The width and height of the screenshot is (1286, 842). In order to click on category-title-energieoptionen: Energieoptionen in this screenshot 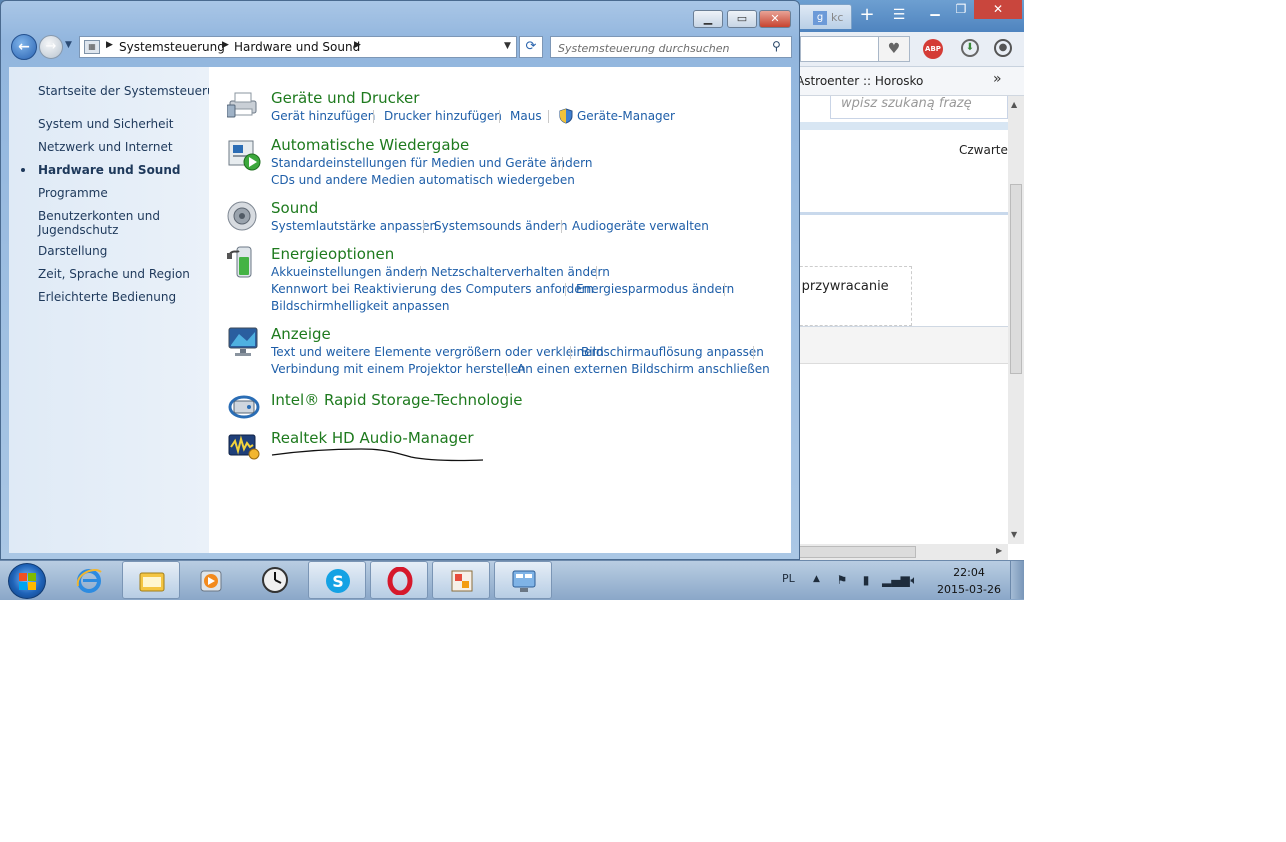, I will do `click(332, 254)`.